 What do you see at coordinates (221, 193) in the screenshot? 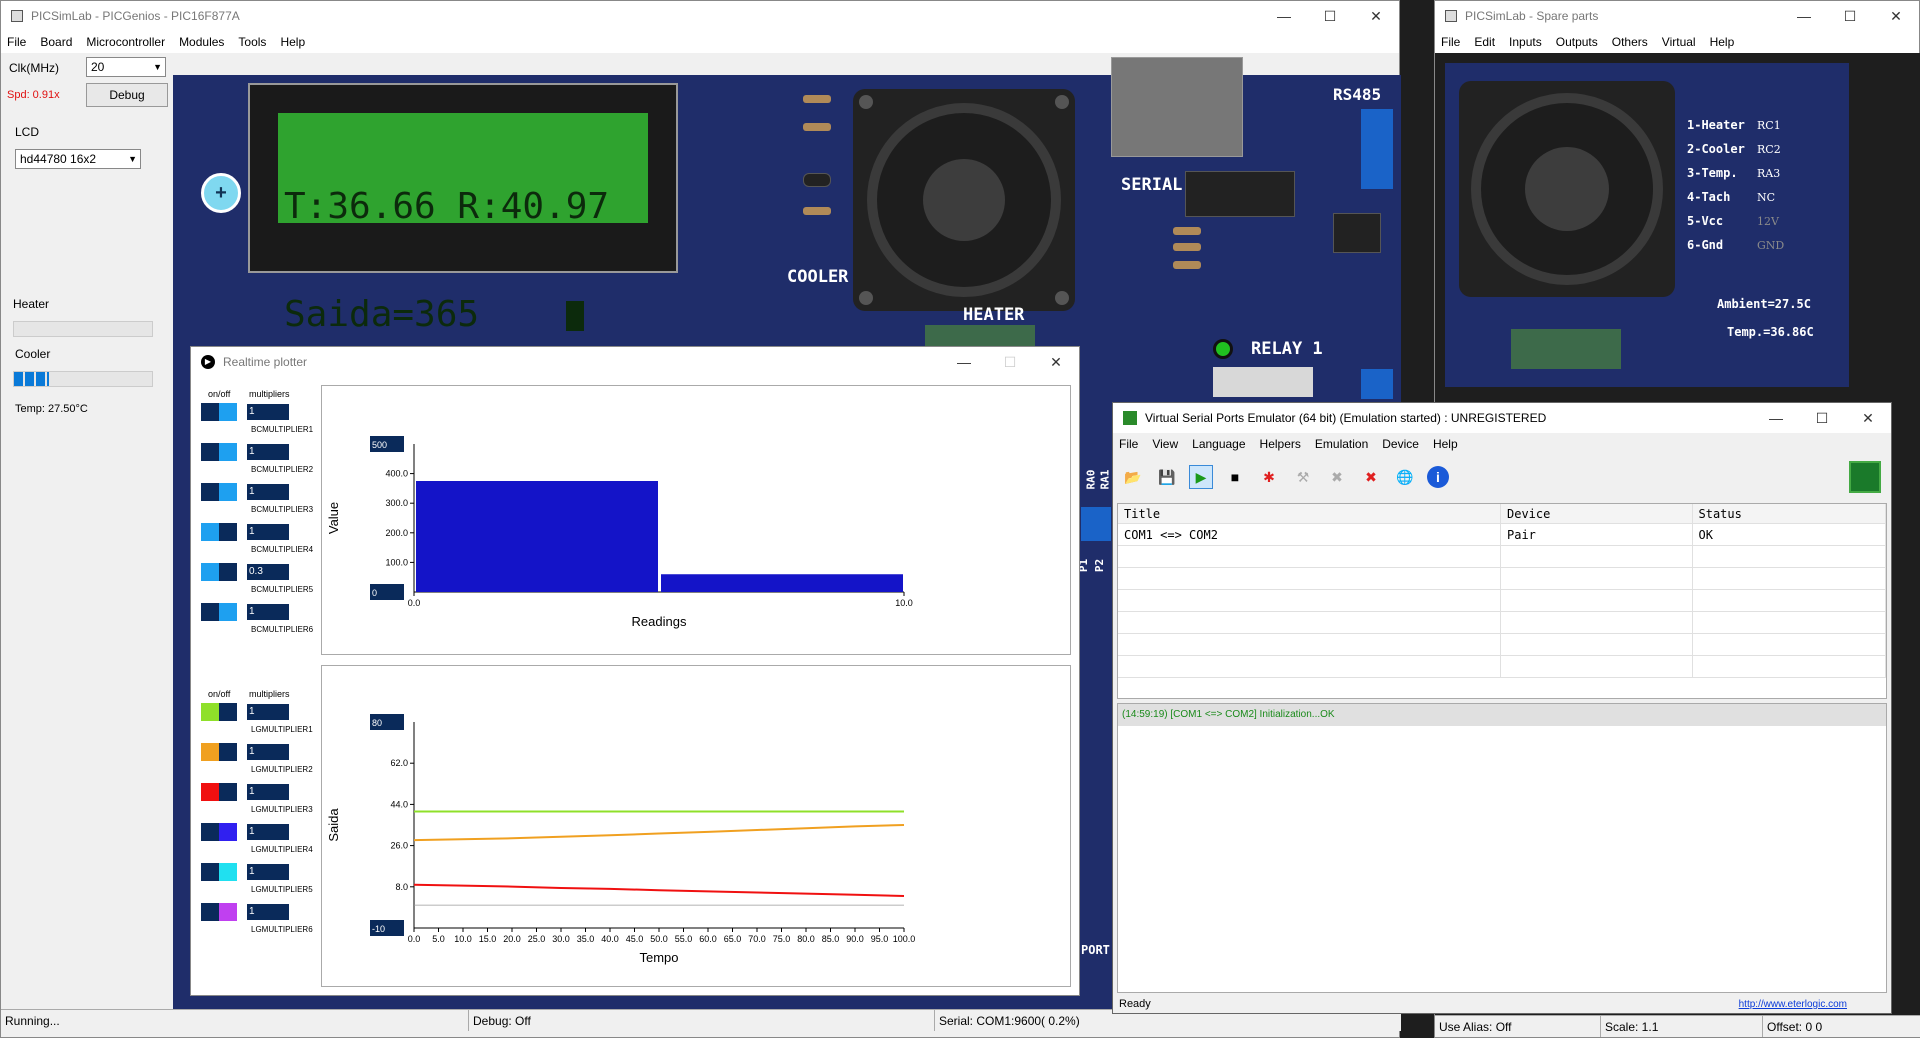
I see `potentiometer-icon: +` at bounding box center [221, 193].